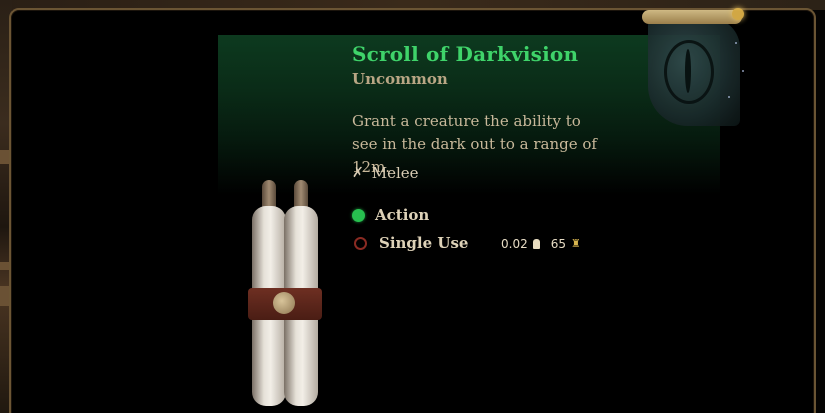 The image size is (825, 413). I want to click on weight-icon, so click(536, 244).